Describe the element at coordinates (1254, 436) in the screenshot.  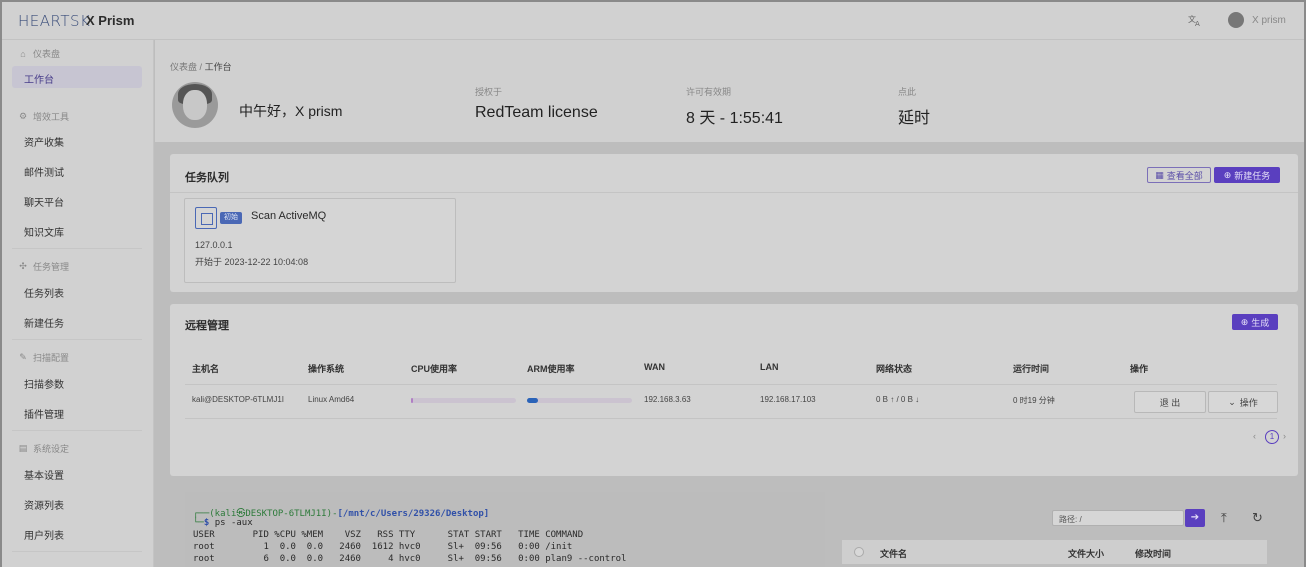
I see `prev-page-button: ‹` at that location.